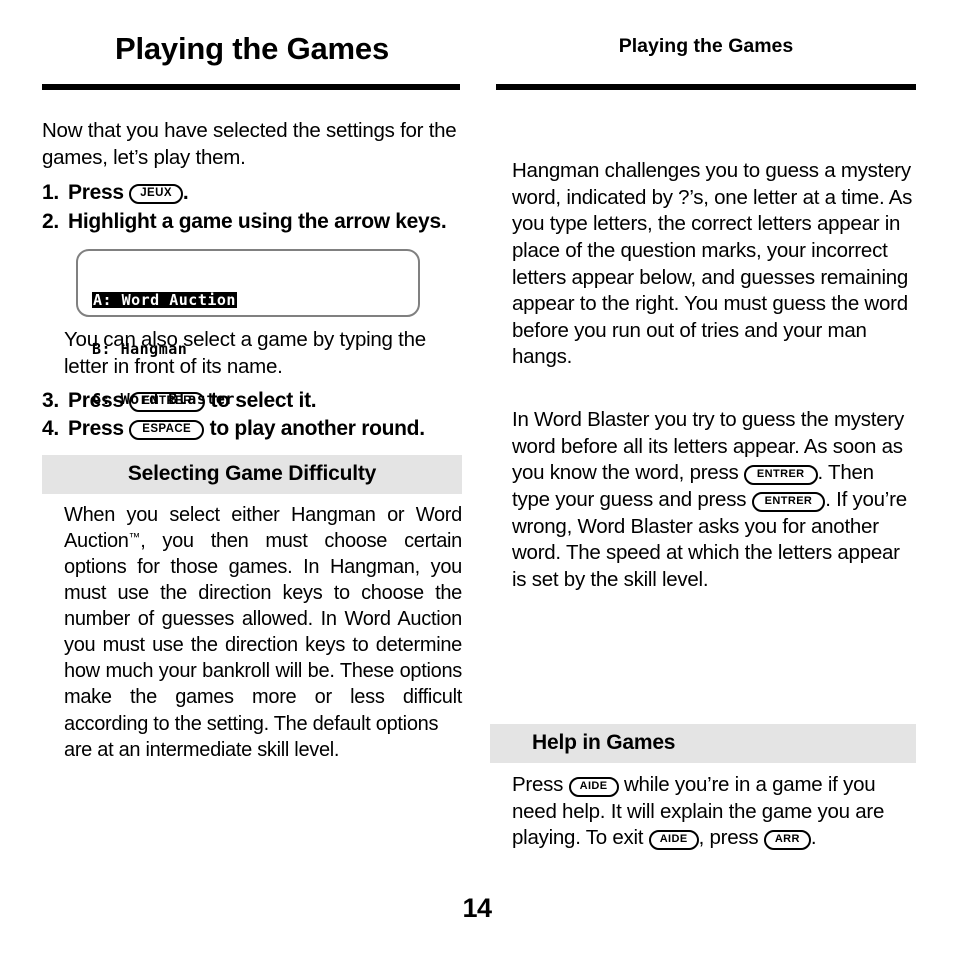 The image size is (954, 954). I want to click on key-aide-inline-2: AIDE, so click(673, 840).